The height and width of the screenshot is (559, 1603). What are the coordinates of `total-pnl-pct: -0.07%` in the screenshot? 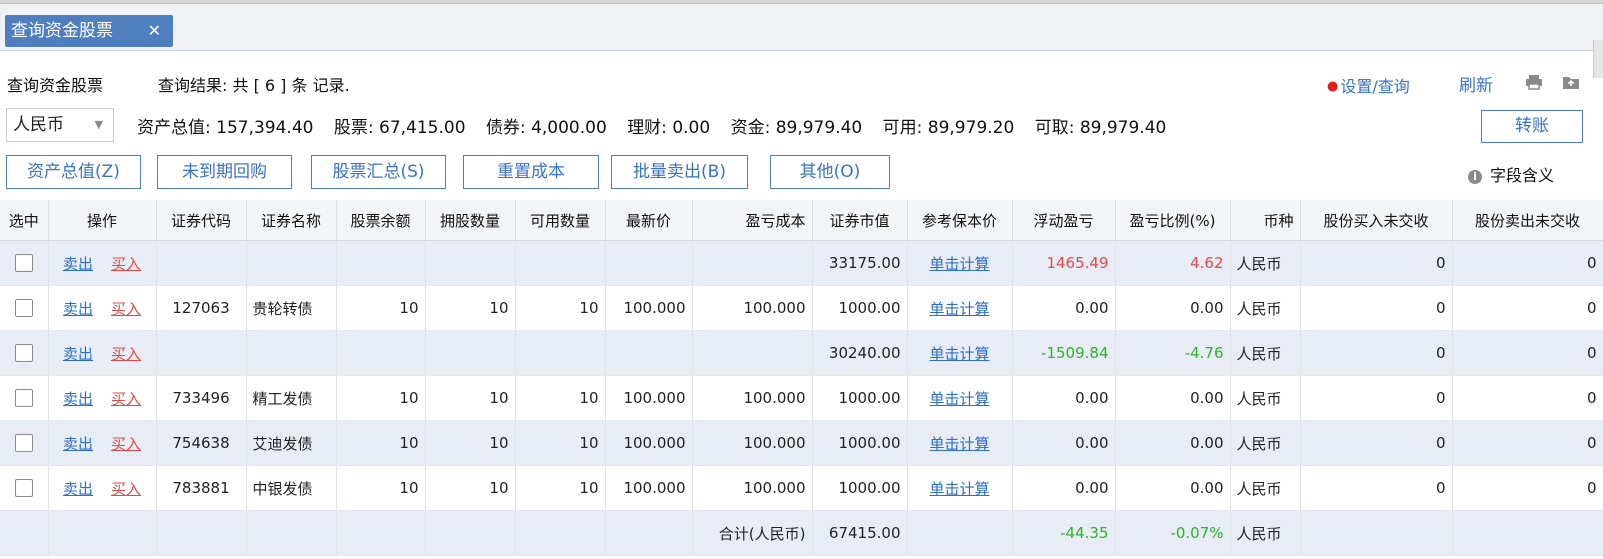 It's located at (1173, 533).